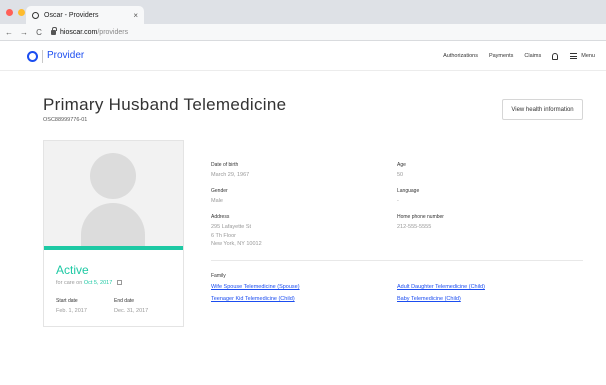 The image size is (606, 385). Describe the element at coordinates (119, 282) in the screenshot. I see `calendar-icon` at that location.